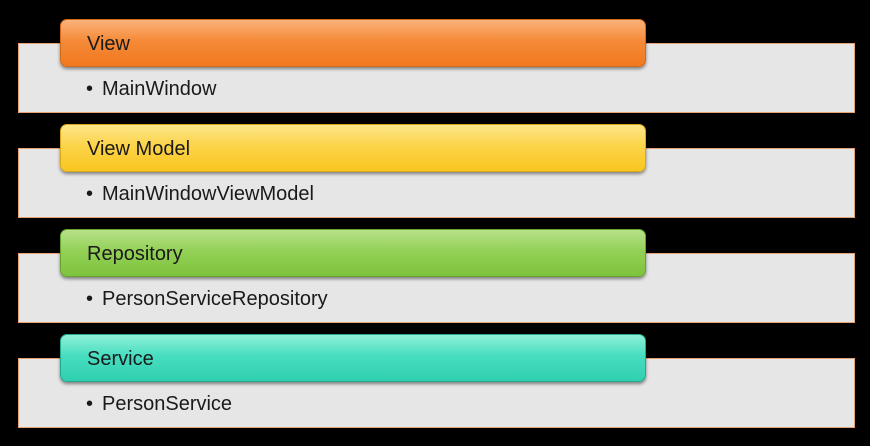 The width and height of the screenshot is (870, 446). Describe the element at coordinates (353, 43) in the screenshot. I see `layer-view-header: View` at that location.